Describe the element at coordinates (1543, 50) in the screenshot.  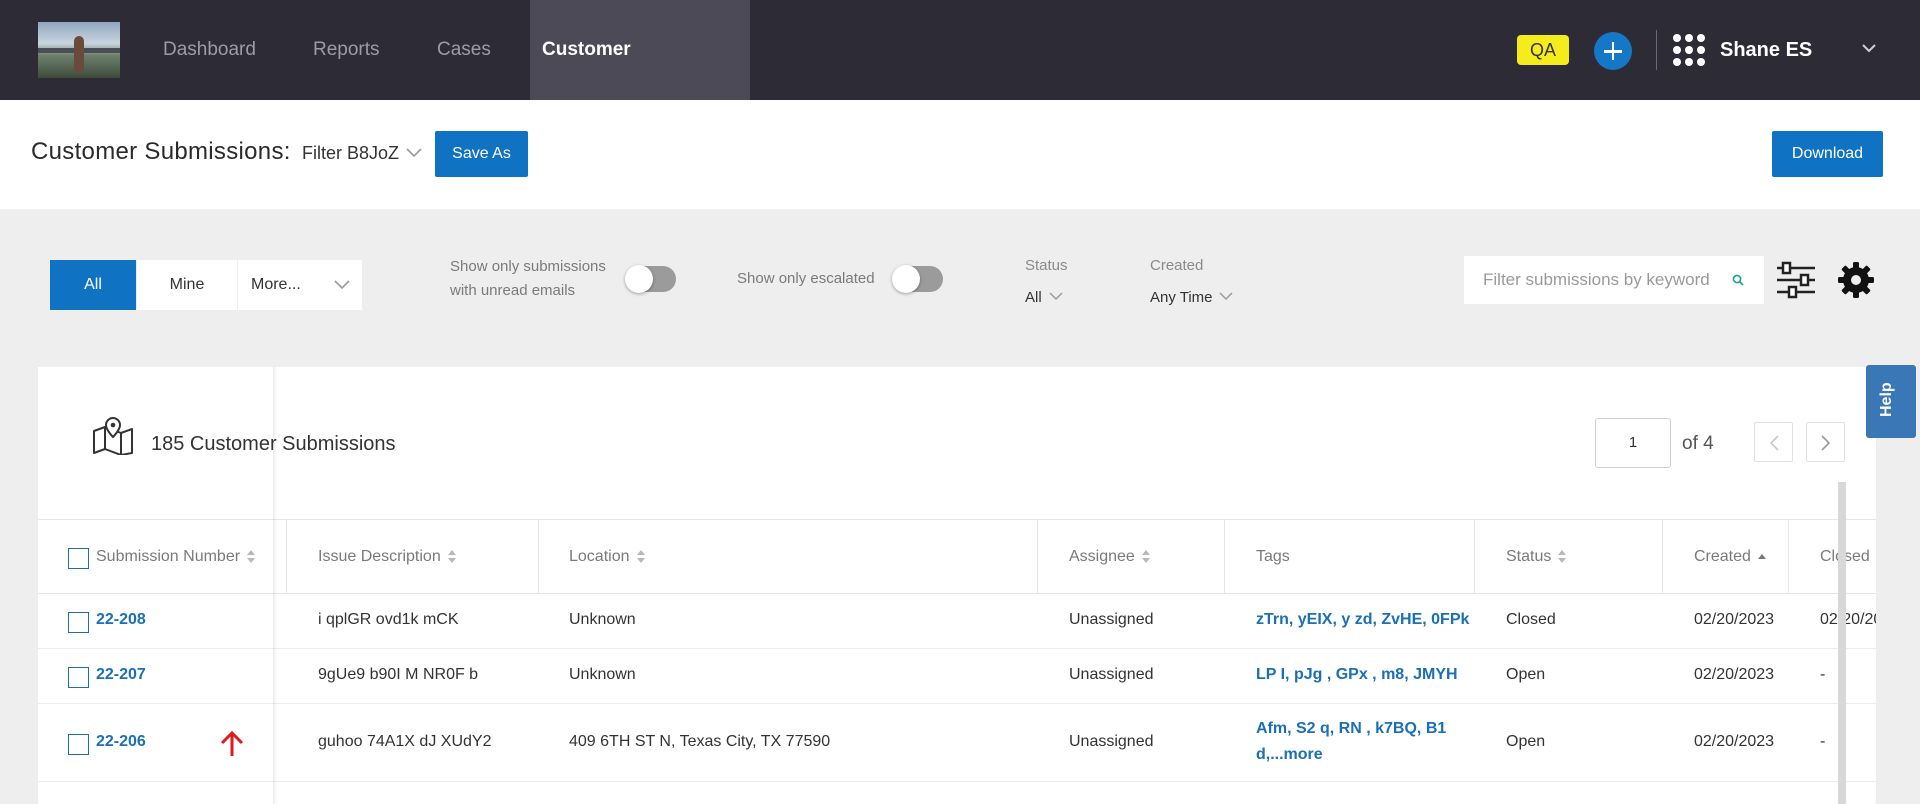
I see `environment-badge: QA` at that location.